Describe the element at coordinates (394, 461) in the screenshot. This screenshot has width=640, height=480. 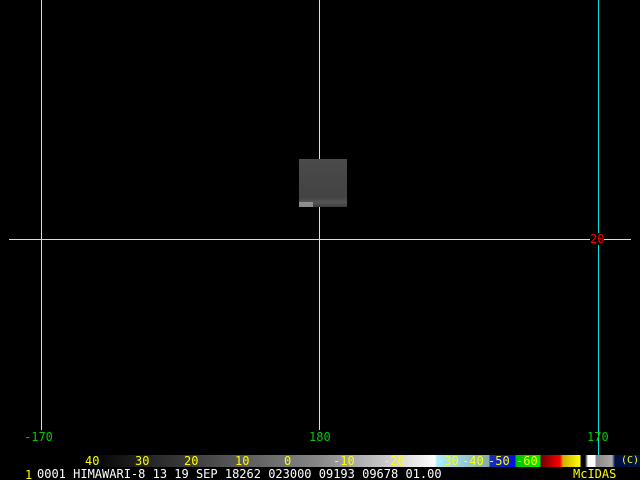
I see `colorbar-label: -20` at that location.